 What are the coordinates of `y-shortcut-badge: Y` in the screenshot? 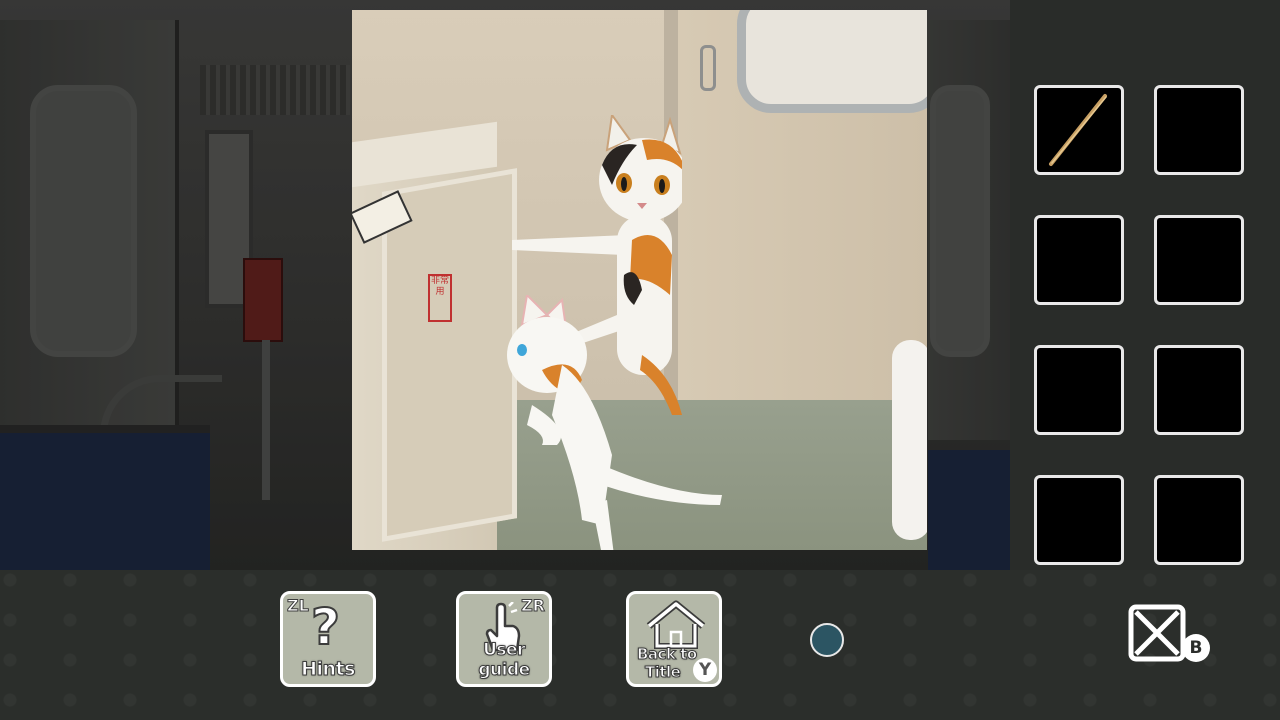 It's located at (705, 670).